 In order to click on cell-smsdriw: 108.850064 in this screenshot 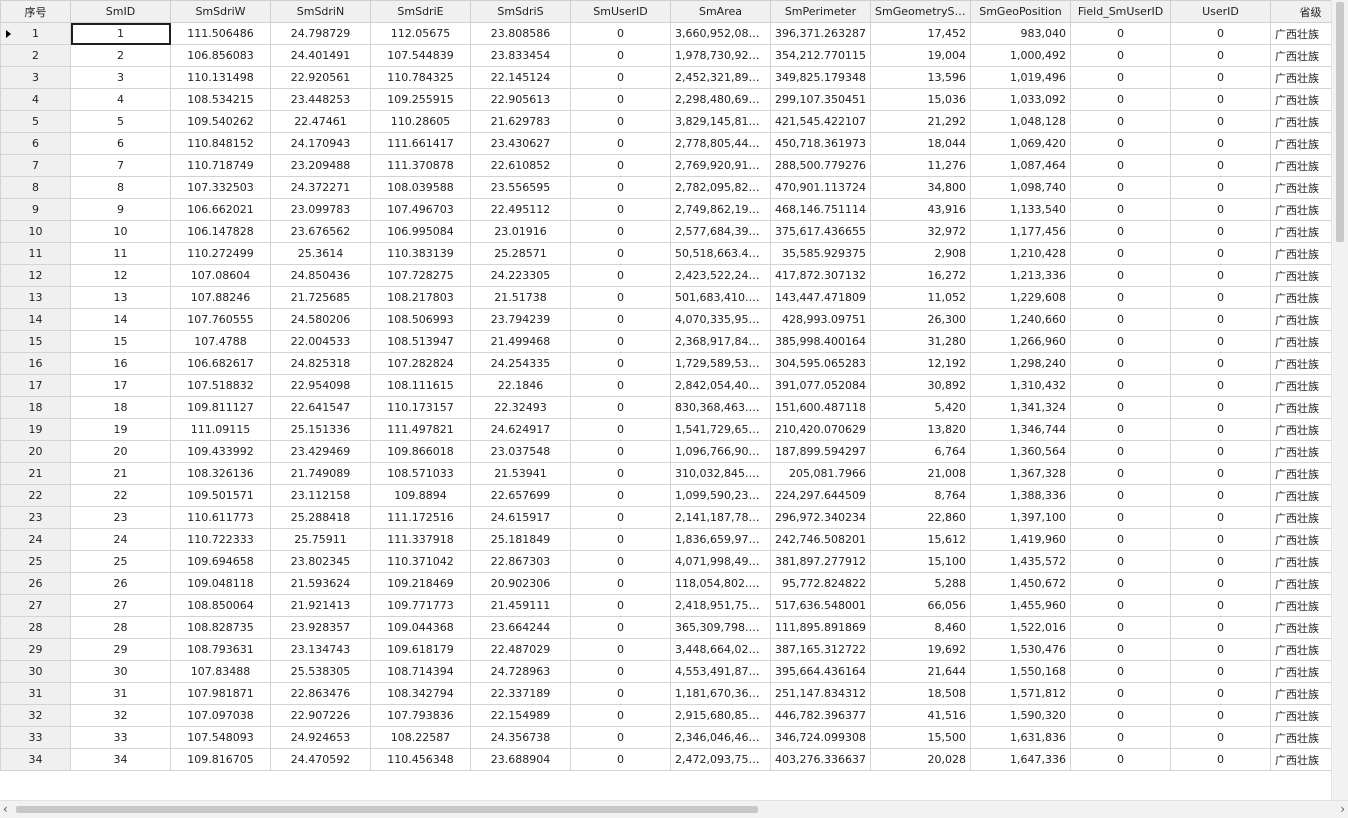, I will do `click(220, 605)`.